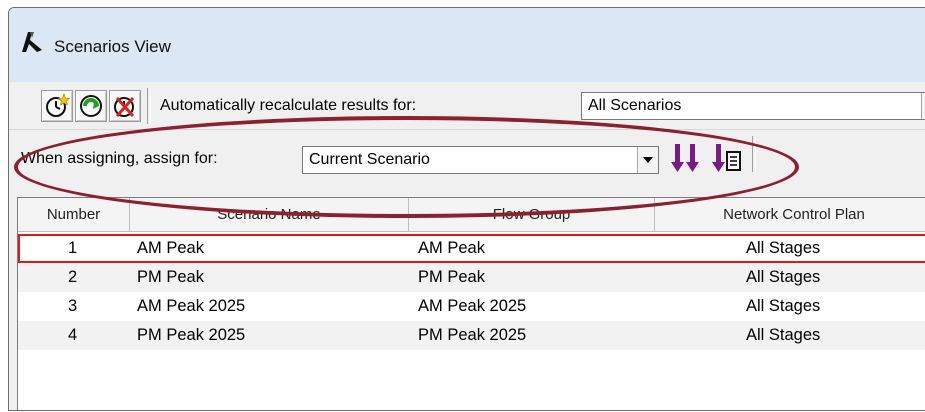 This screenshot has width=925, height=412. What do you see at coordinates (73, 277) in the screenshot?
I see `cell-number: 2` at bounding box center [73, 277].